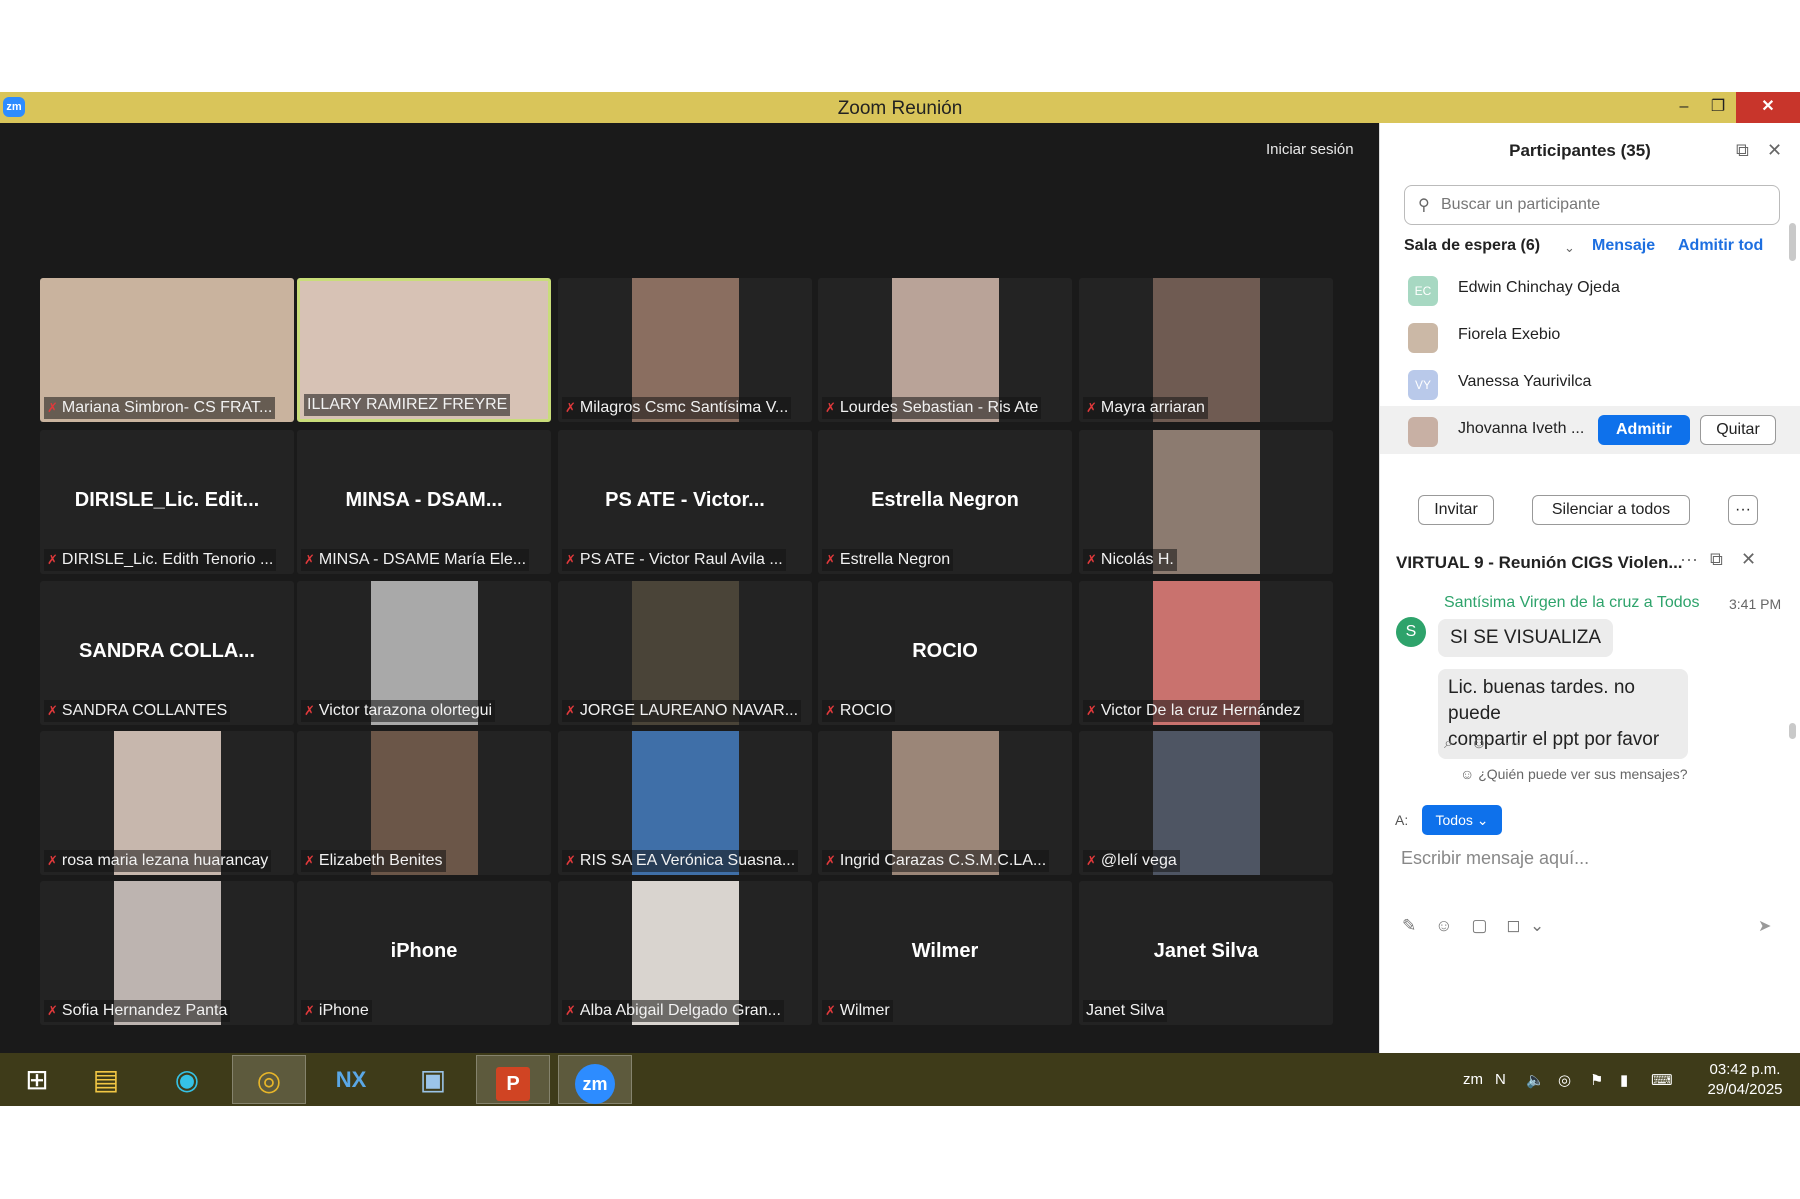 The height and width of the screenshot is (1199, 1800). What do you see at coordinates (187, 1079) in the screenshot?
I see `edge-browser-icon: ◉` at bounding box center [187, 1079].